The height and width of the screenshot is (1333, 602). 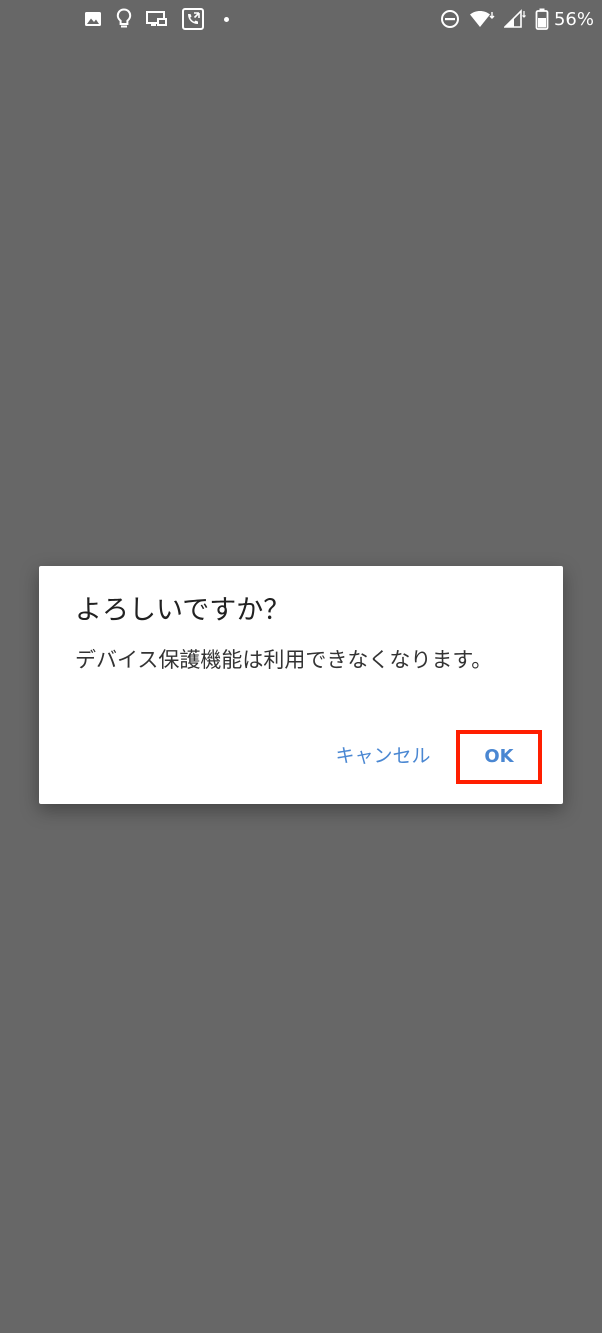 I want to click on dot-icon, so click(x=226, y=19).